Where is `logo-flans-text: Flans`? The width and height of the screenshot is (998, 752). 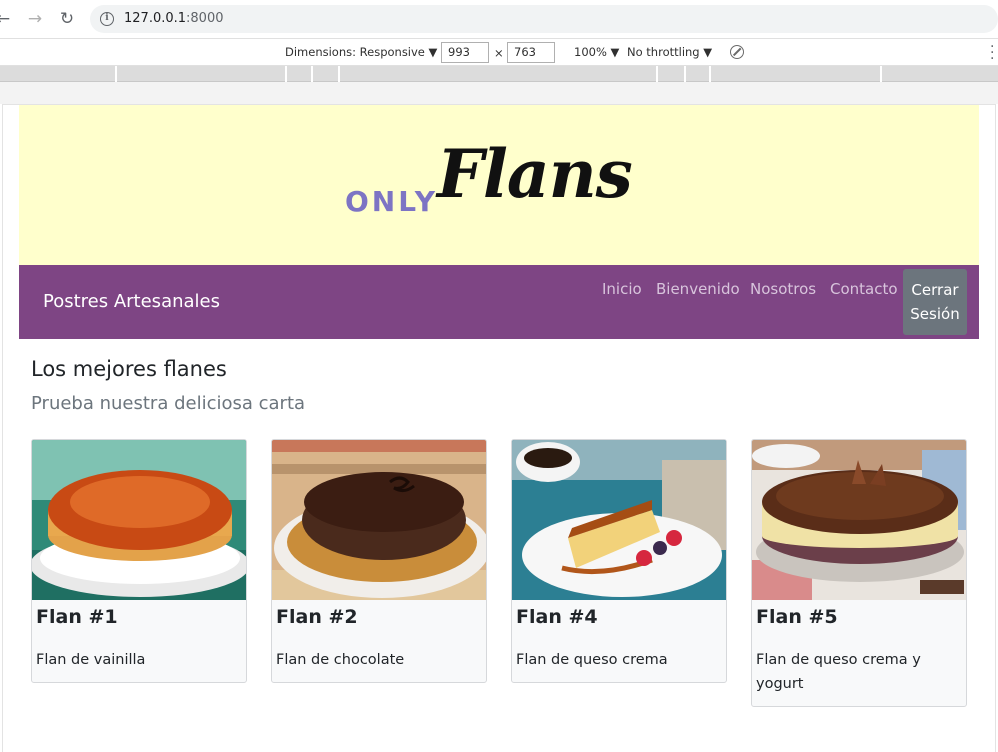 logo-flans-text: Flans is located at coordinates (535, 174).